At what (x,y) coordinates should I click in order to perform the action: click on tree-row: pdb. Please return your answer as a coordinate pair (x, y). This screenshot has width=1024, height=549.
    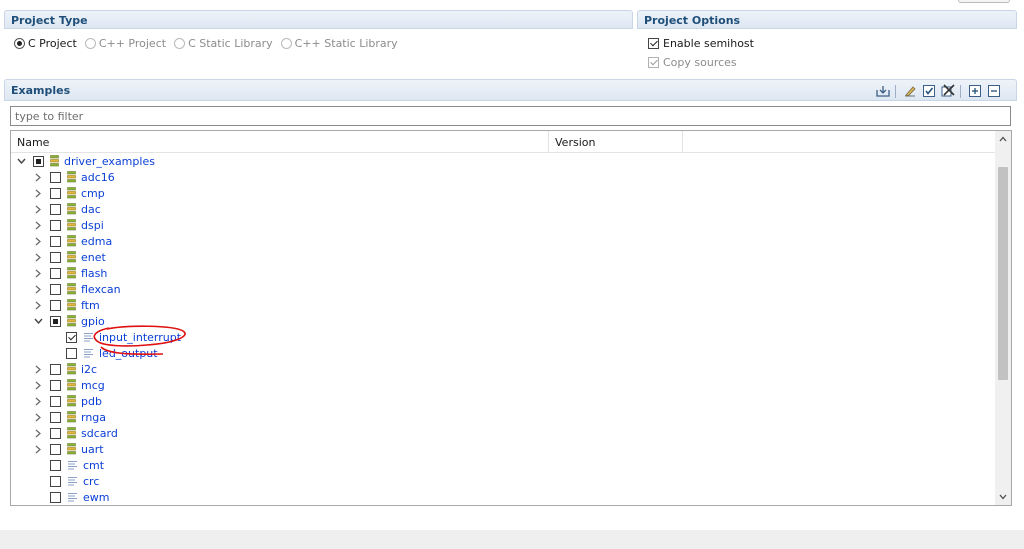
    Looking at the image, I should click on (503, 401).